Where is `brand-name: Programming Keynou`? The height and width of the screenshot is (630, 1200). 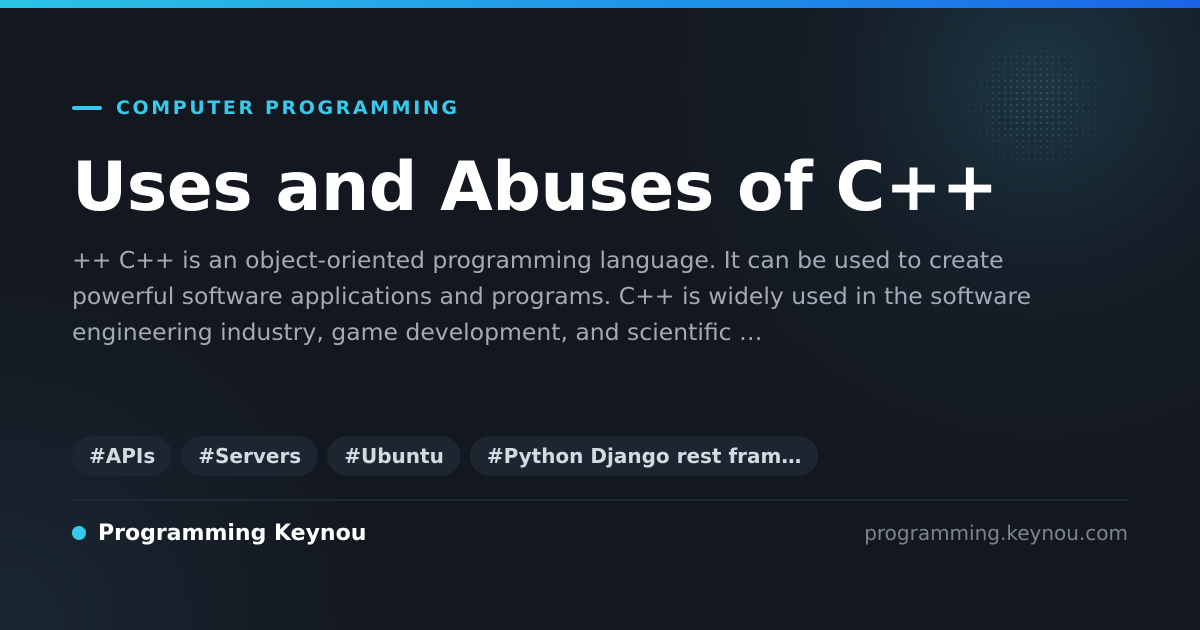
brand-name: Programming Keynou is located at coordinates (232, 533).